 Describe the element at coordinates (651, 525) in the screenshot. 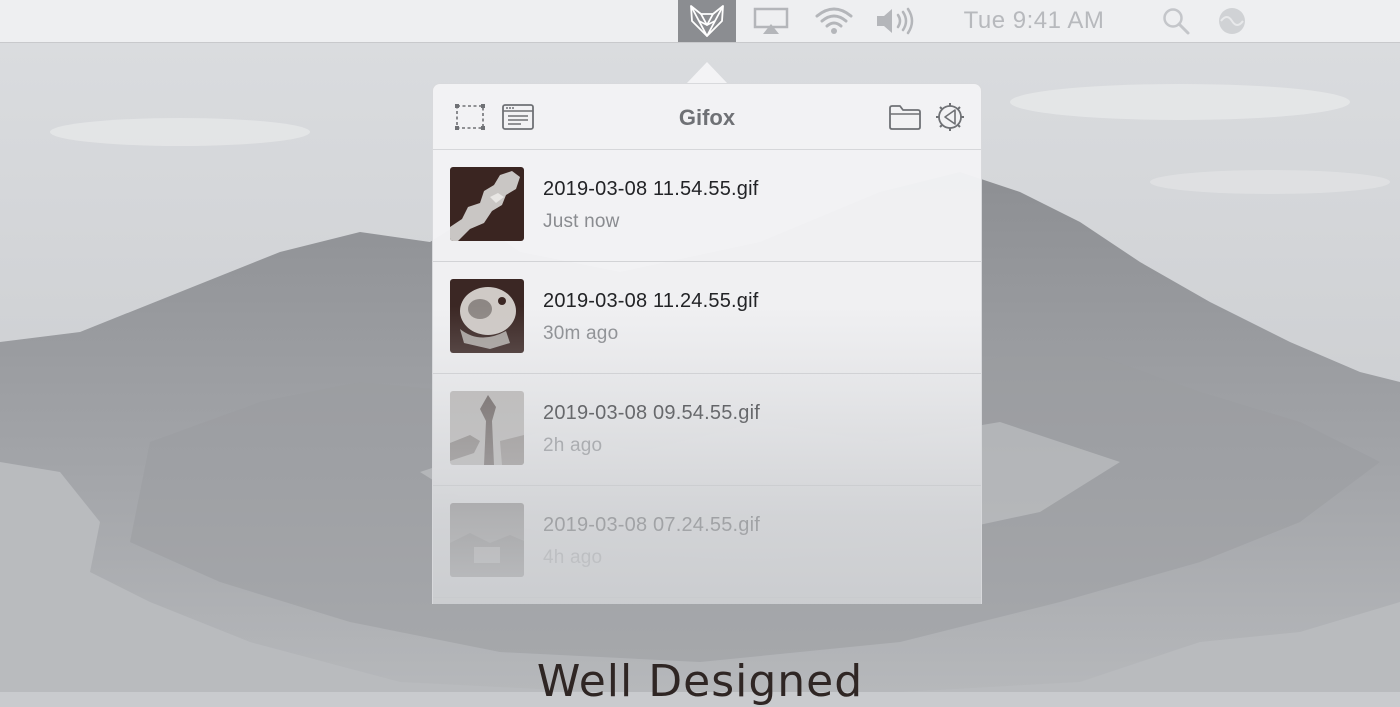

I see `recording-filename: 2019-03-08 07.24.55.gif` at that location.